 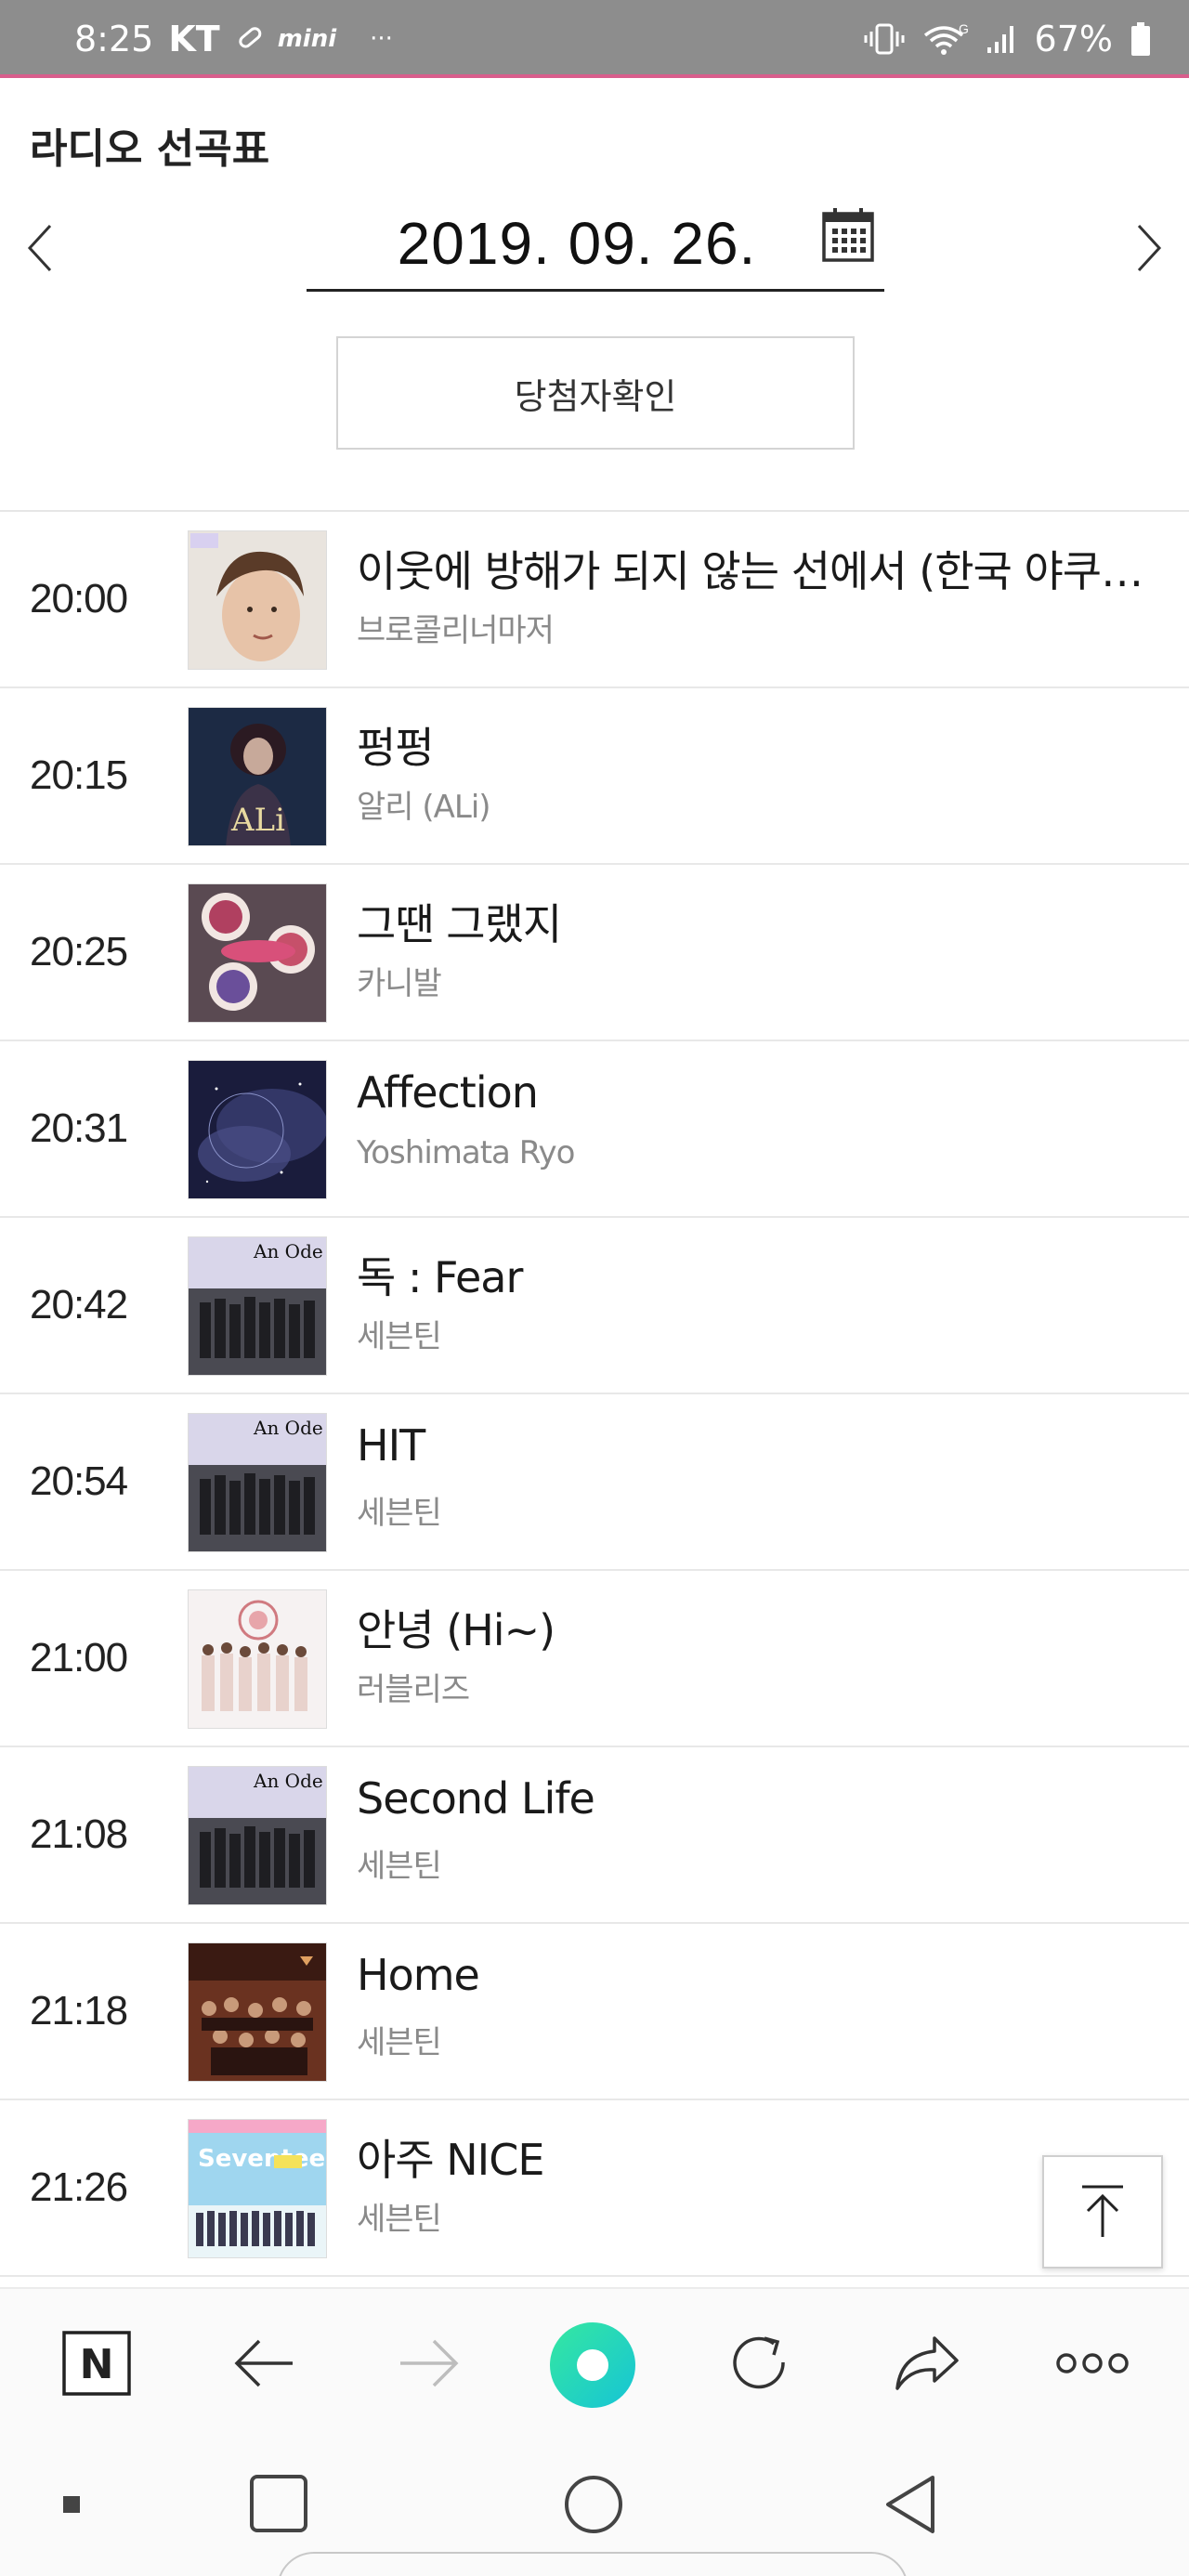 I want to click on song-title: 안녕 (Hi~), so click(x=456, y=1630).